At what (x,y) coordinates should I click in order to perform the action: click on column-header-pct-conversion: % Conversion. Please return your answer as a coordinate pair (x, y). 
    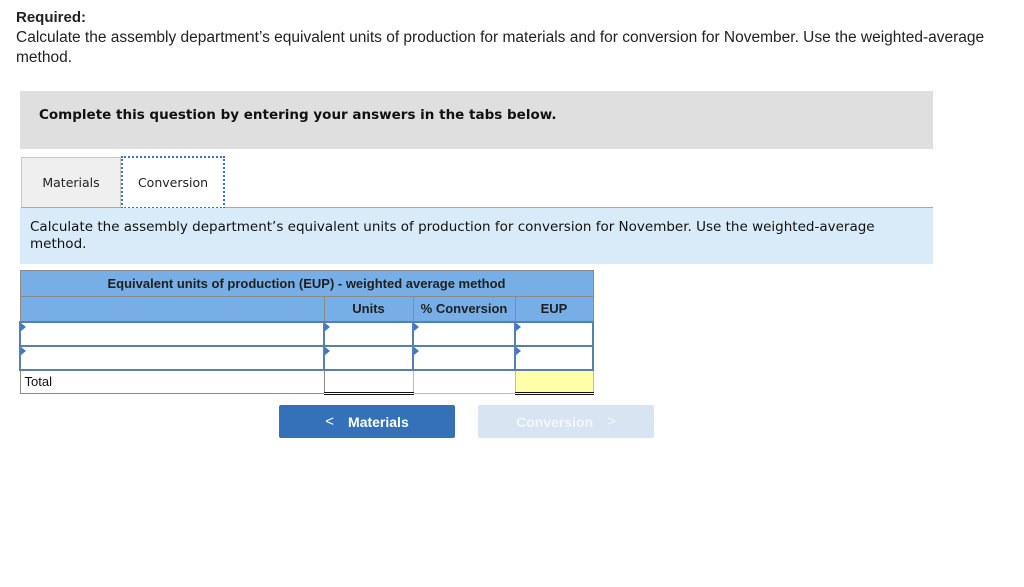
    Looking at the image, I should click on (464, 309).